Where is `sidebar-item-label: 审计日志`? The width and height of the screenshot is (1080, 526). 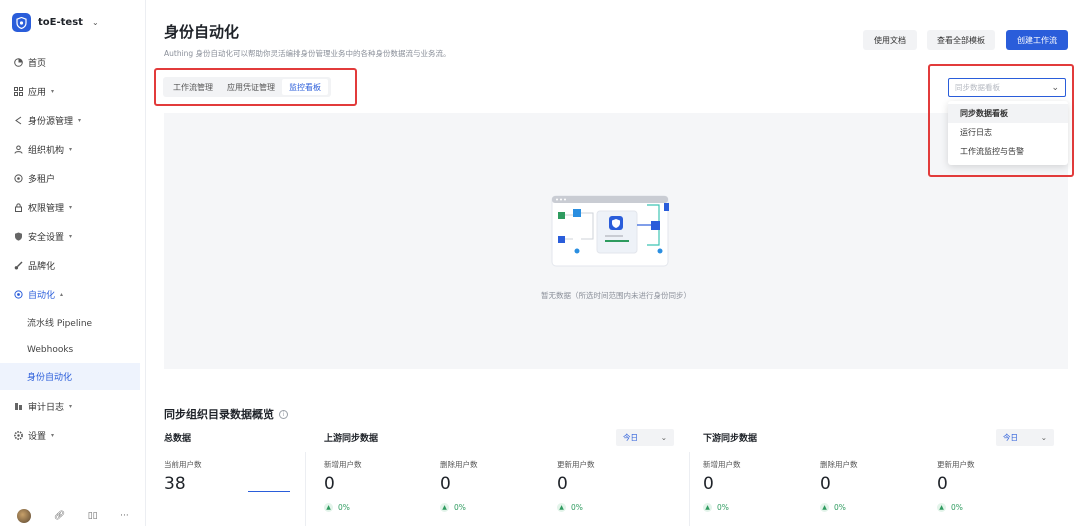 sidebar-item-label: 审计日志 is located at coordinates (46, 408).